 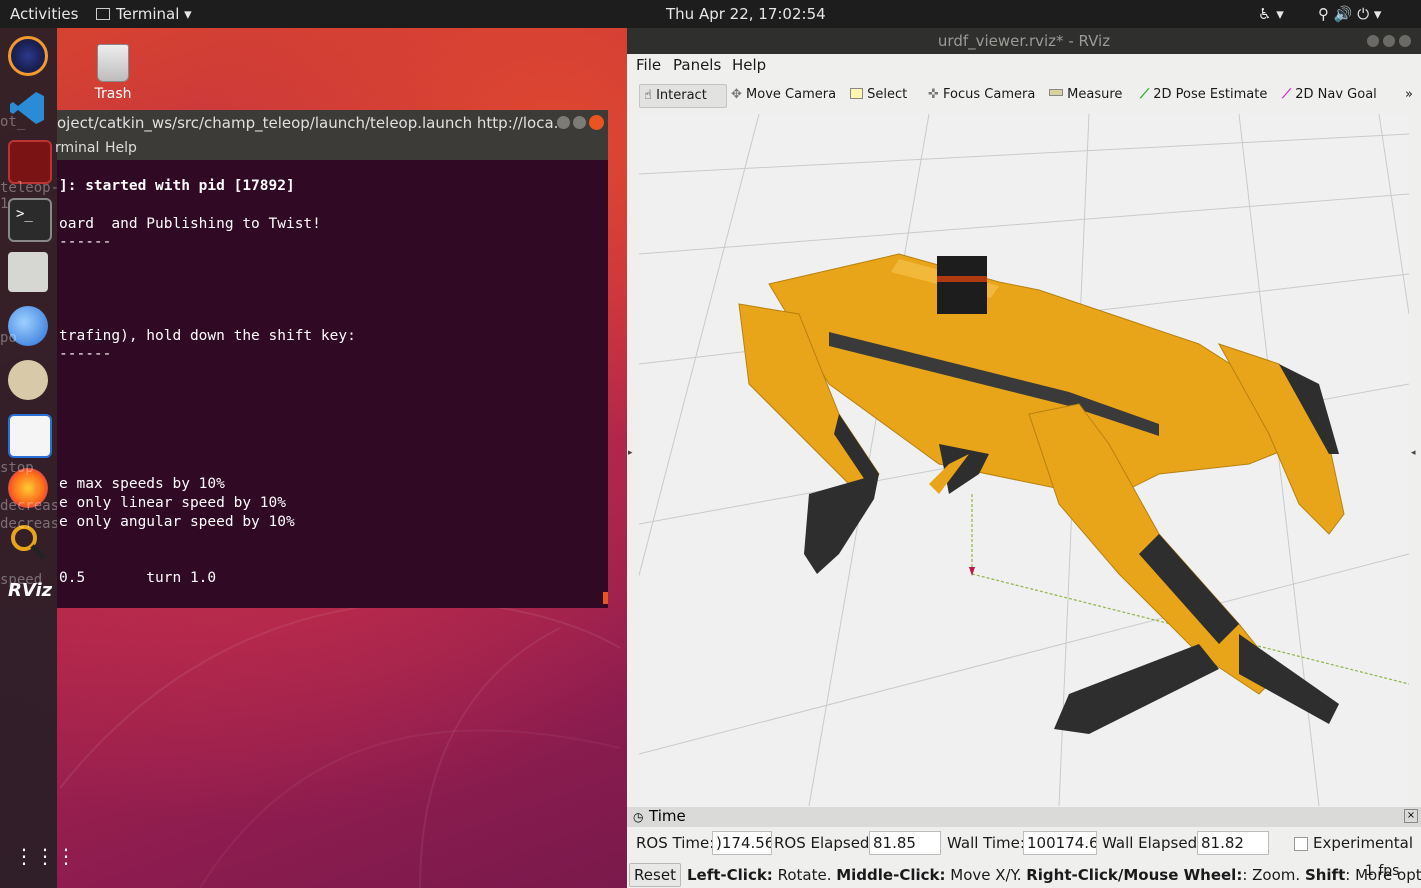 I want to click on wall-elapsed-label: Wall Elapsed:, so click(x=1152, y=843).